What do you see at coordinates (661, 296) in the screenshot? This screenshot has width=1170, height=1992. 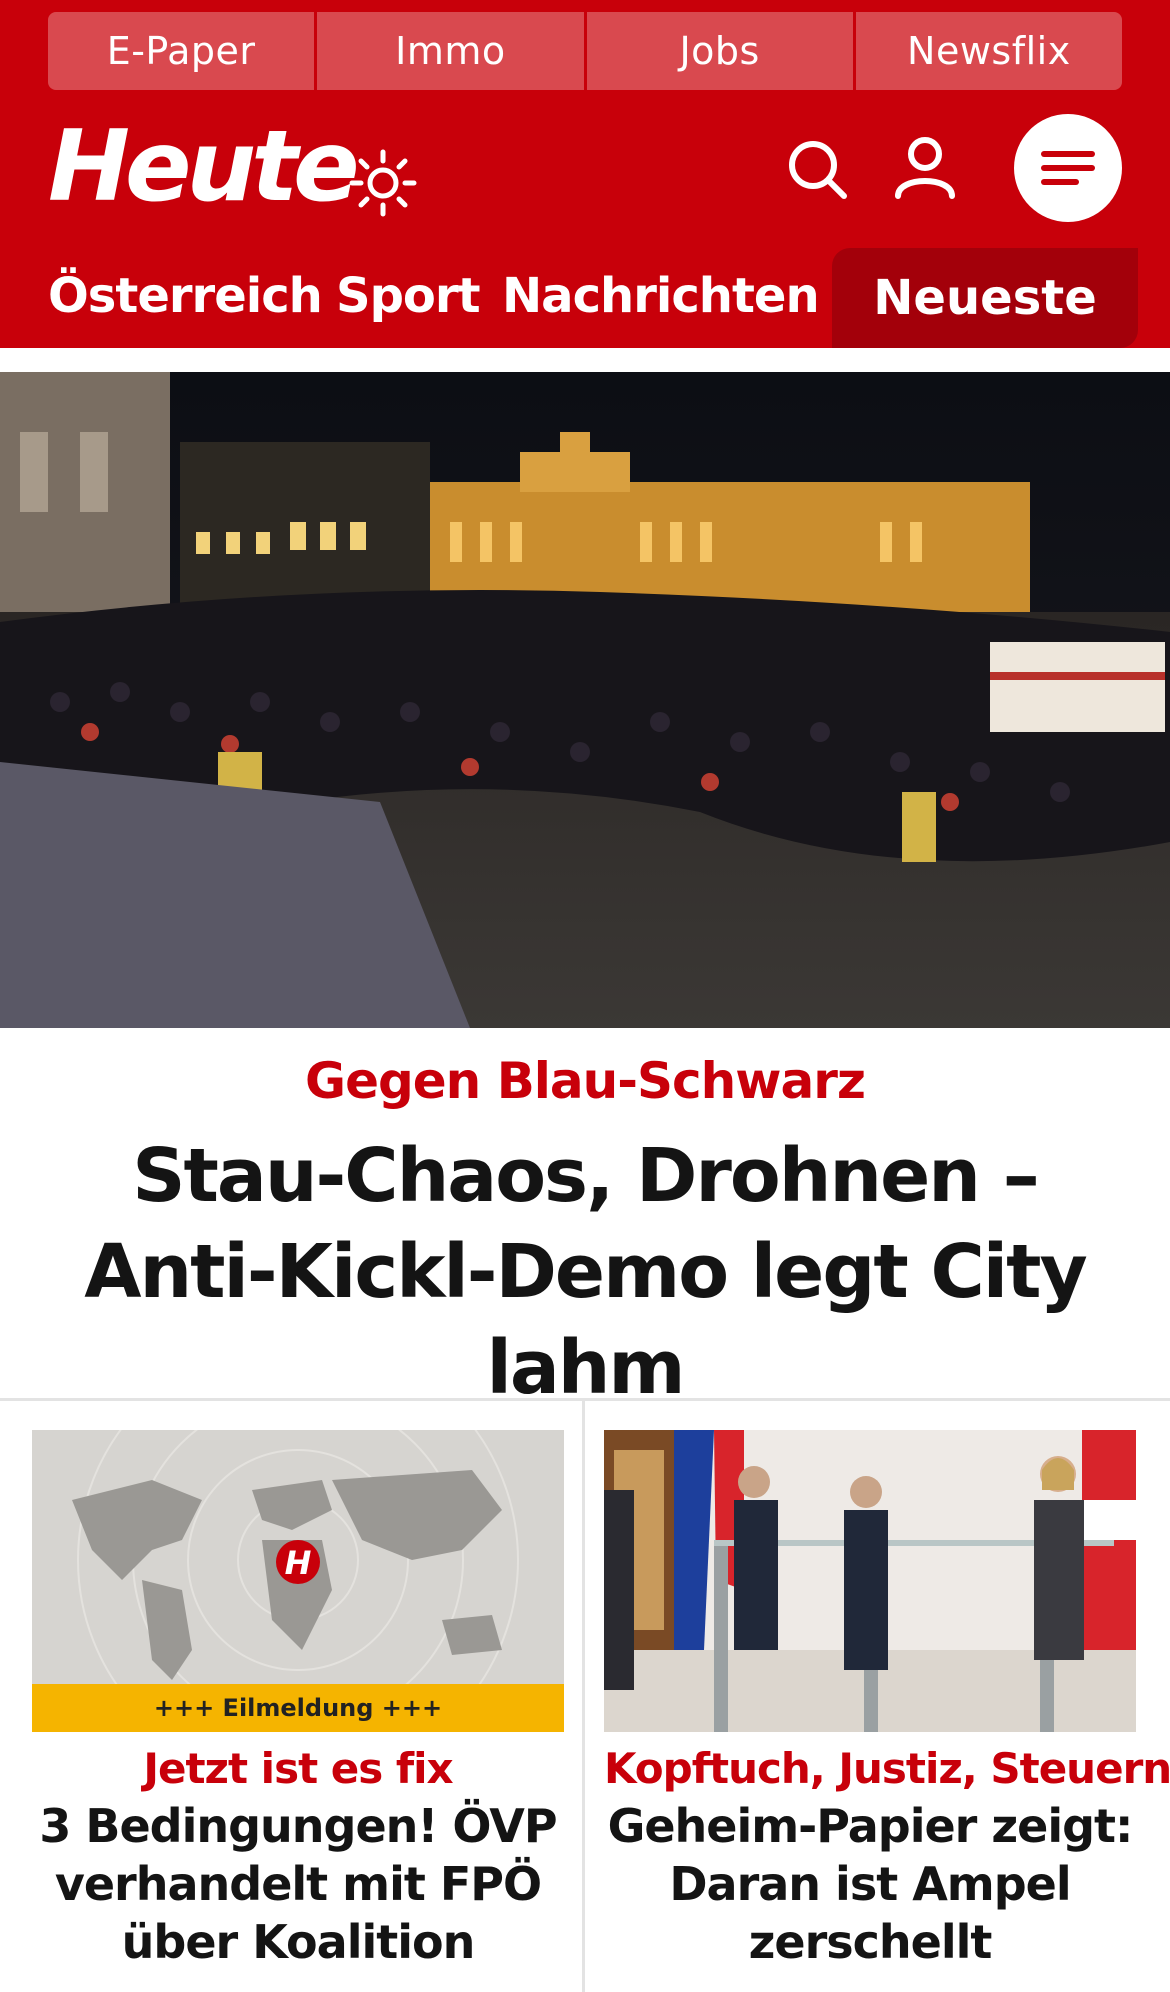 I see `nav-item-nachrichten: Nachrichten` at bounding box center [661, 296].